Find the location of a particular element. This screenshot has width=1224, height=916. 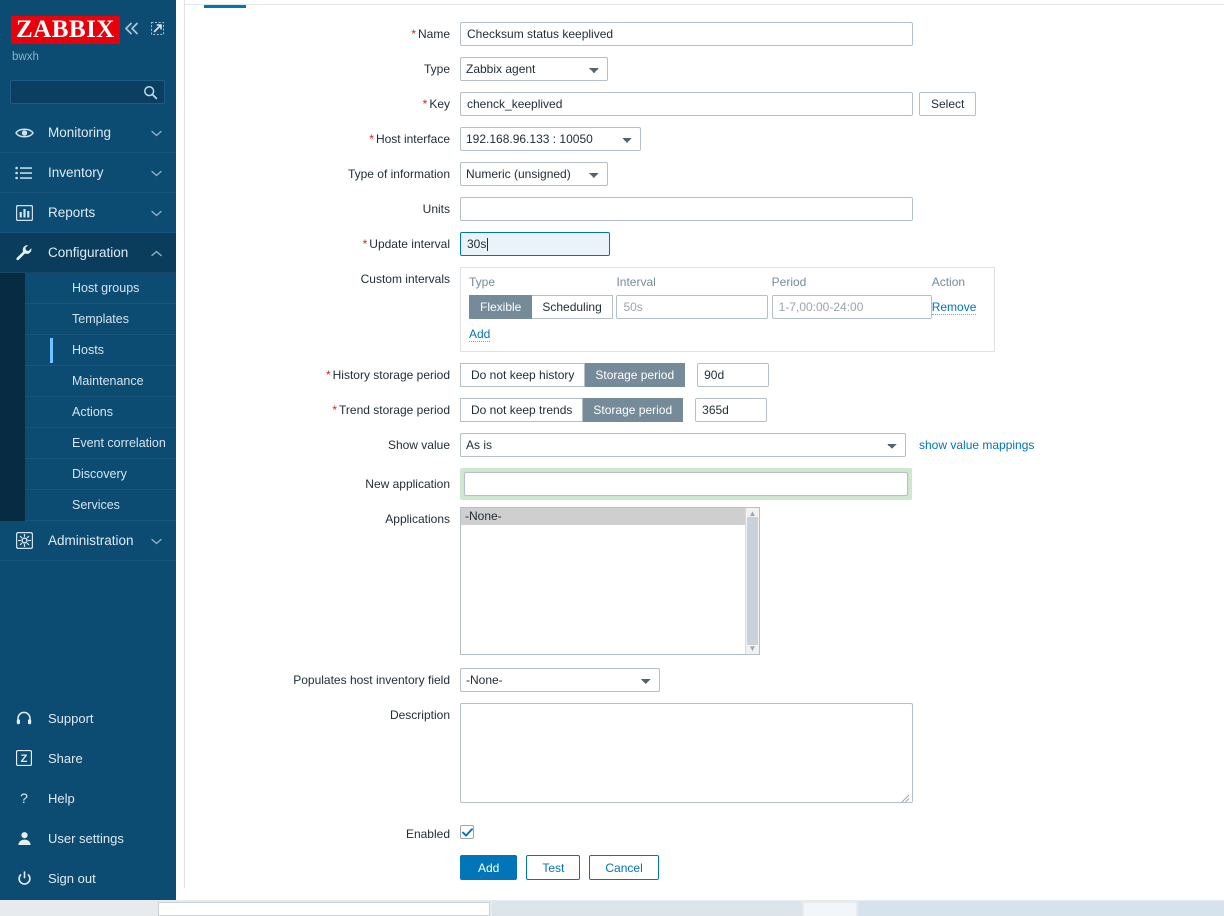

history-storage-period-input is located at coordinates (733, 375).